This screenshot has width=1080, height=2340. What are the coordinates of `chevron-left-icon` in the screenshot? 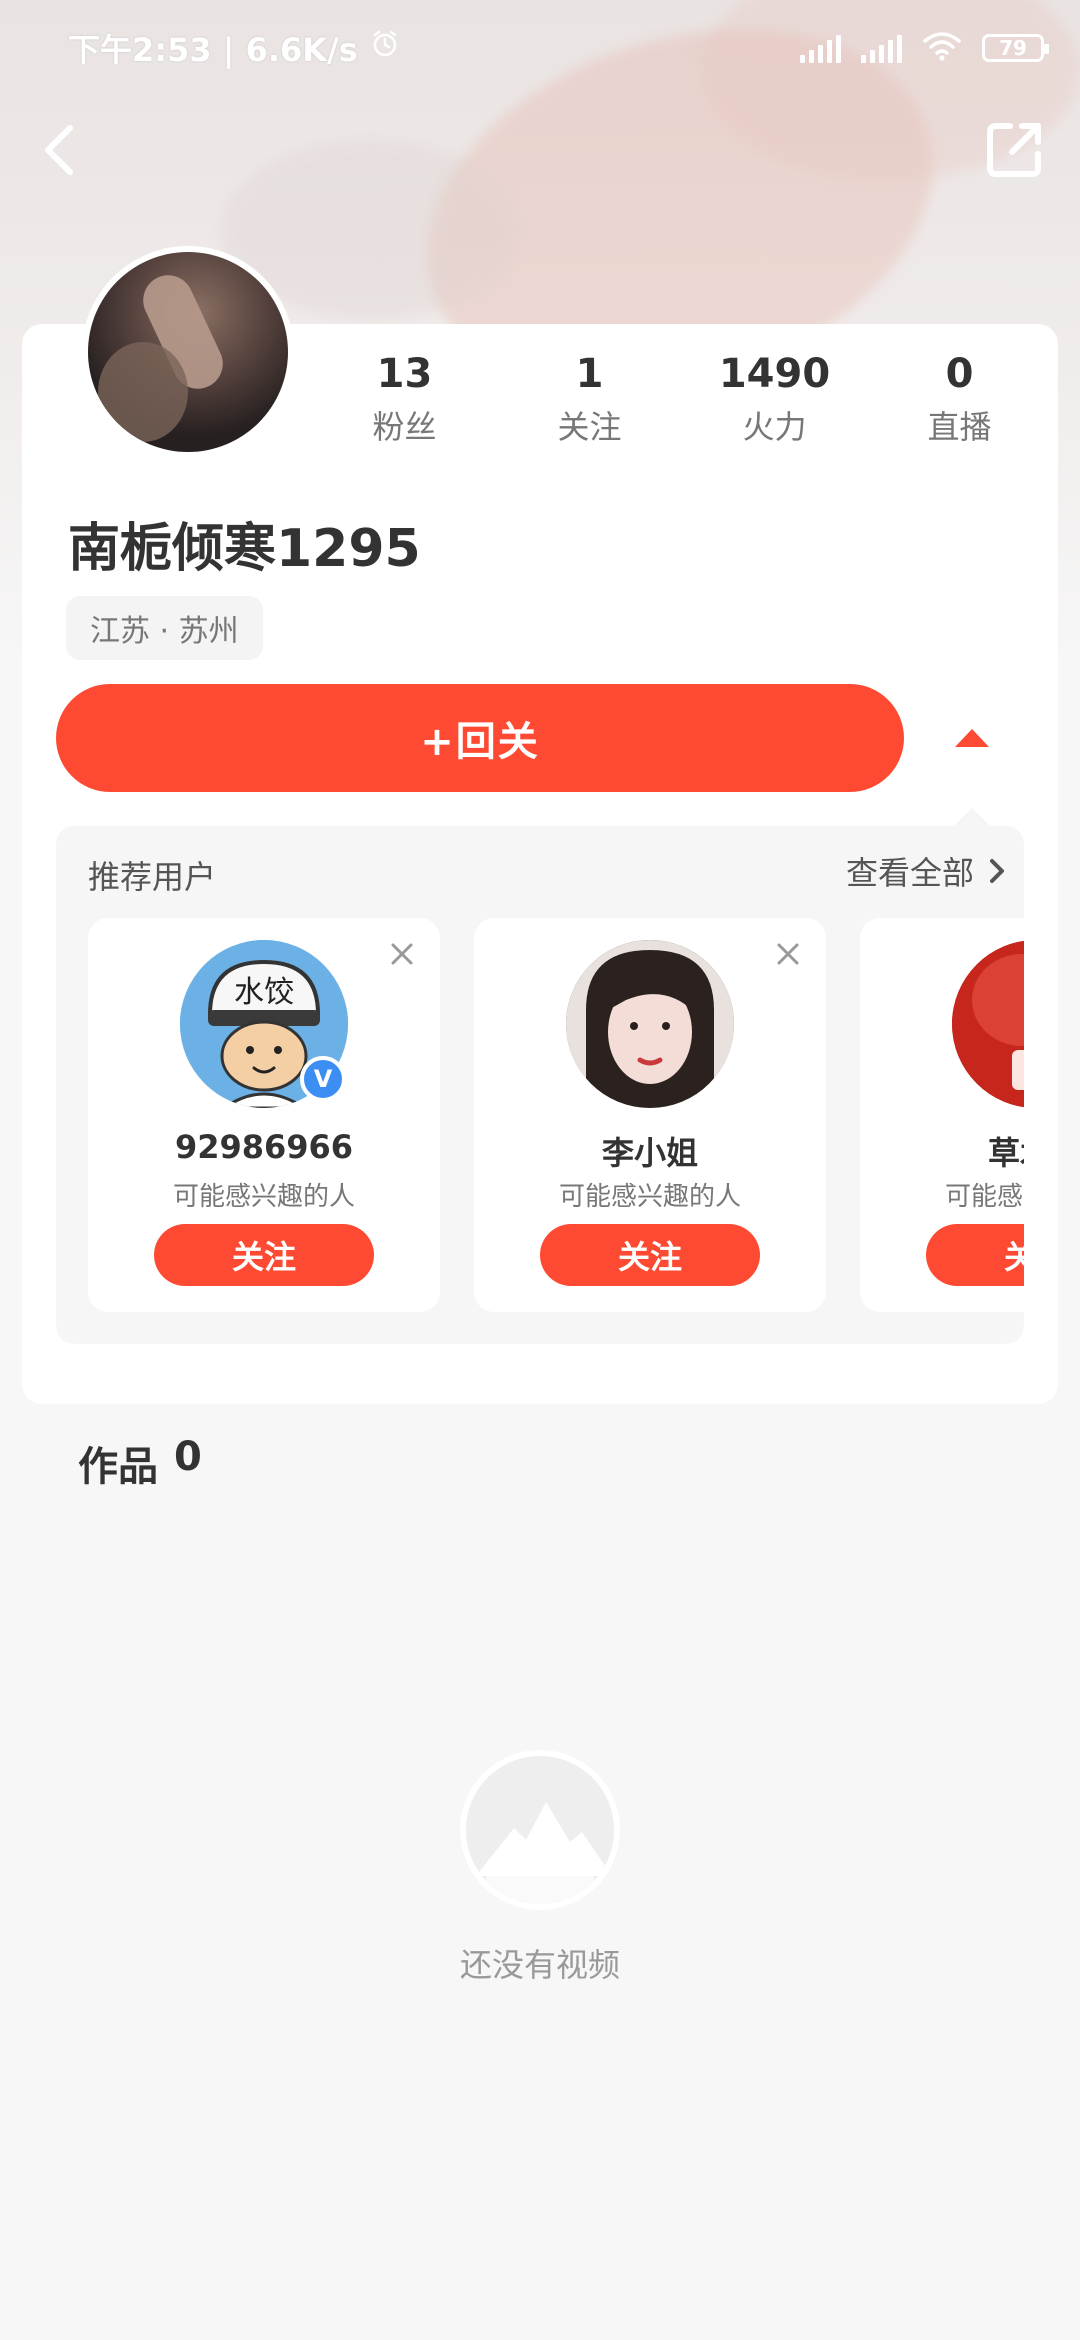 It's located at (59, 150).